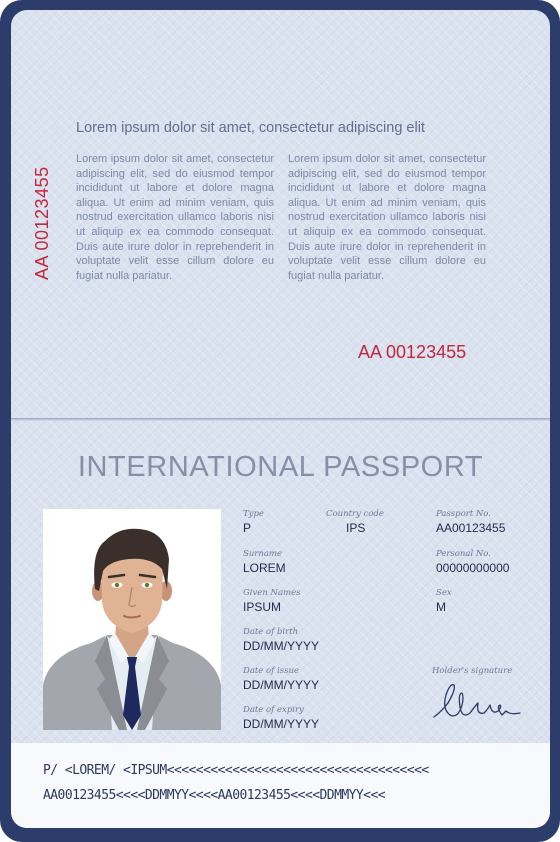  I want to click on personal-no-value: 00000000000, so click(473, 568).